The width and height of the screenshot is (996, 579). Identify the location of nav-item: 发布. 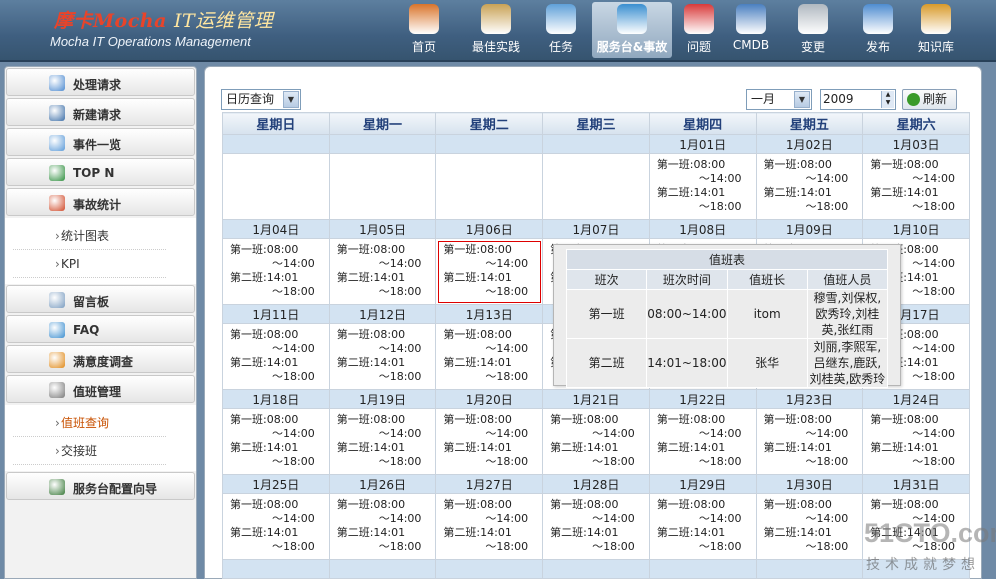
(878, 30).